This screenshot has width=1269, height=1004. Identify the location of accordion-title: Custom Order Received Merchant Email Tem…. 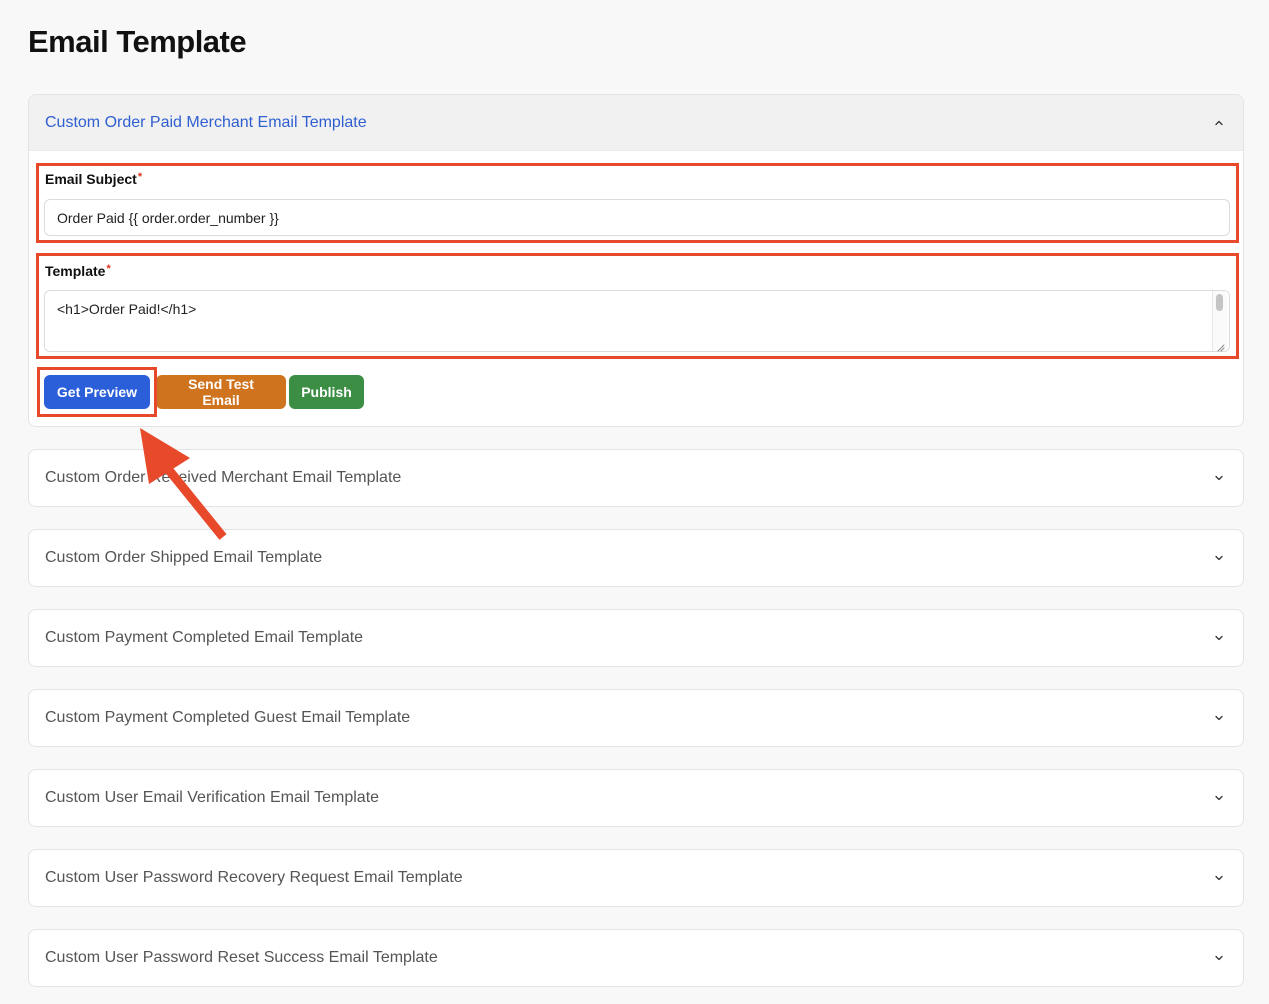
(223, 477).